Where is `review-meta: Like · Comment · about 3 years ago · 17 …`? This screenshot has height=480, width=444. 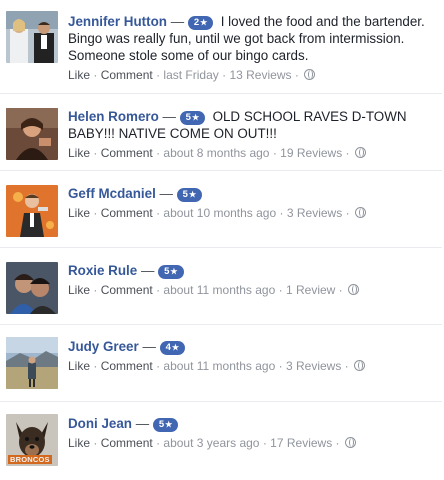
review-meta: Like · Comment · about 3 years ago · 17 … is located at coordinates (252, 443).